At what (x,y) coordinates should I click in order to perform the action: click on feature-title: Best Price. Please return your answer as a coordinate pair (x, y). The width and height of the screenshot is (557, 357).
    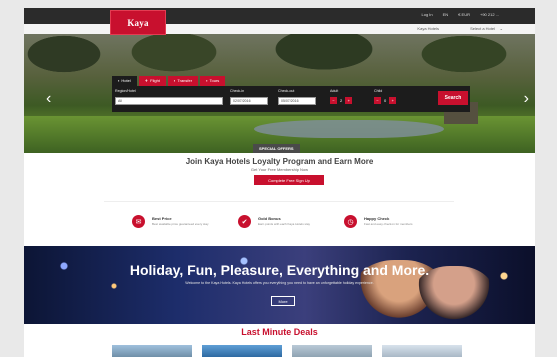
    Looking at the image, I should click on (162, 218).